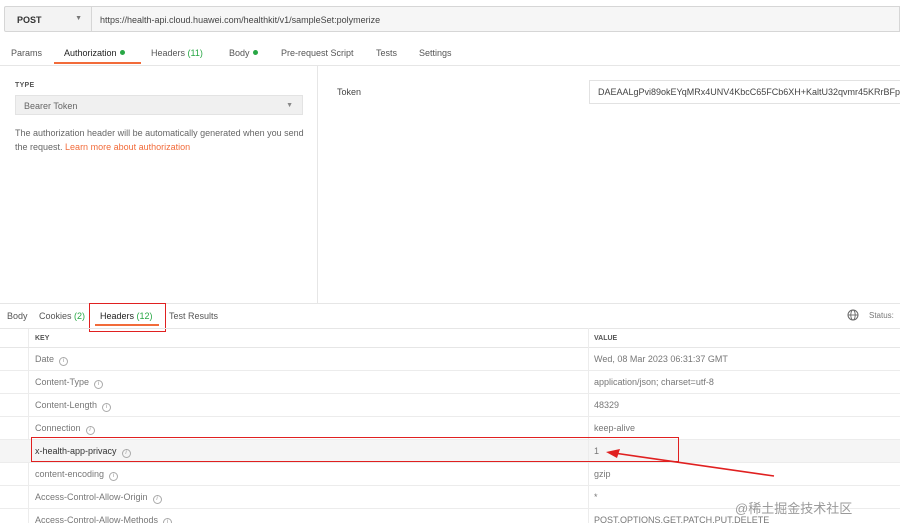 The height and width of the screenshot is (523, 900). What do you see at coordinates (239, 53) in the screenshot?
I see `tab-body-label: Body` at bounding box center [239, 53].